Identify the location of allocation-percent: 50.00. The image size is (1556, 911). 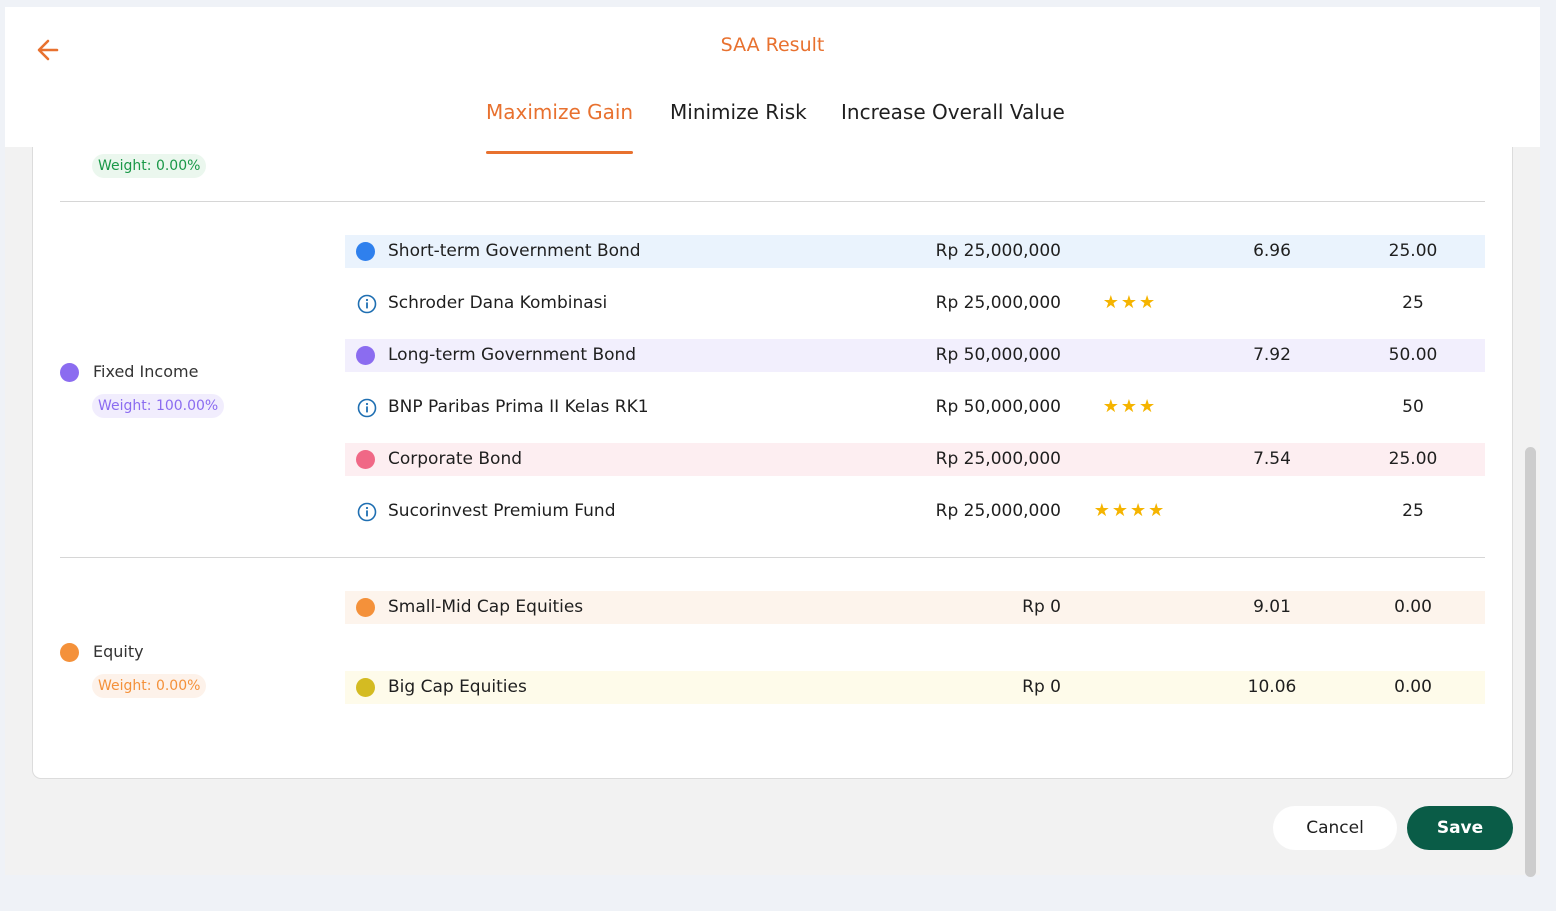
(1413, 355).